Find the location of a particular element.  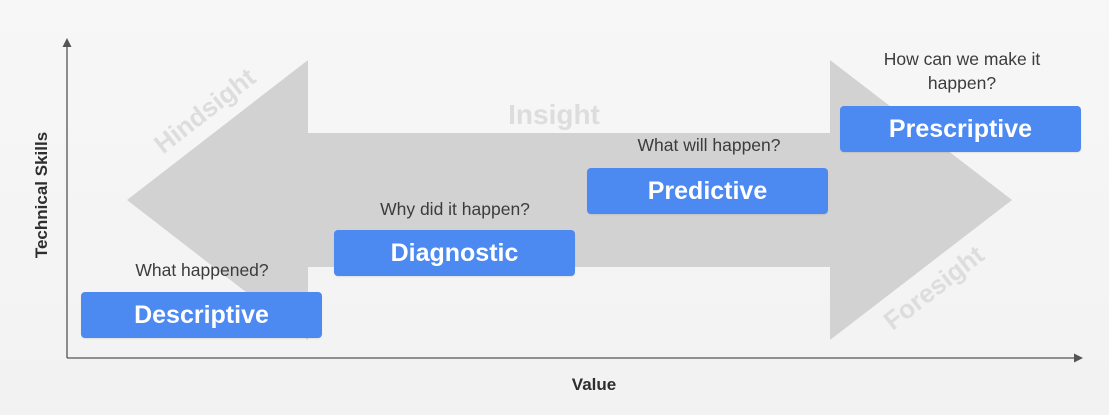

predictive-question: What will happen? is located at coordinates (709, 145).